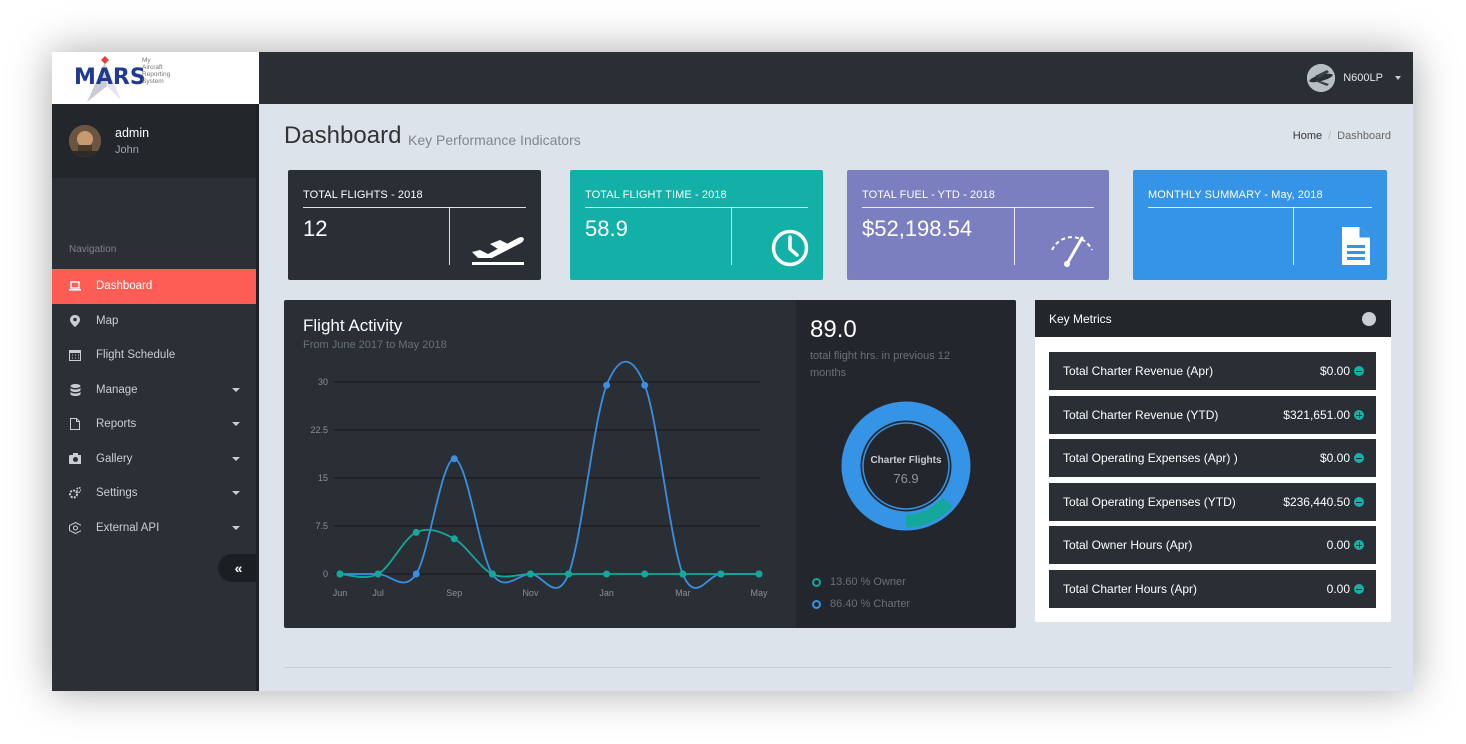  Describe the element at coordinates (1149, 502) in the screenshot. I see `metric-label: Total Operating Expenses (YTD)` at that location.